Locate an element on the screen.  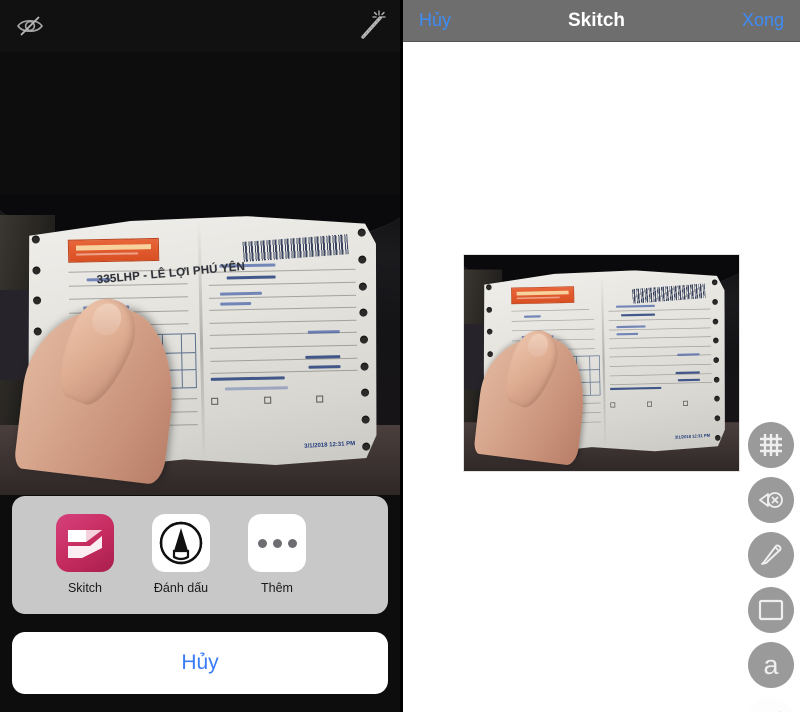
editor-shipping-document: 3/1/2018 12:31 PM is located at coordinates (600, 367).